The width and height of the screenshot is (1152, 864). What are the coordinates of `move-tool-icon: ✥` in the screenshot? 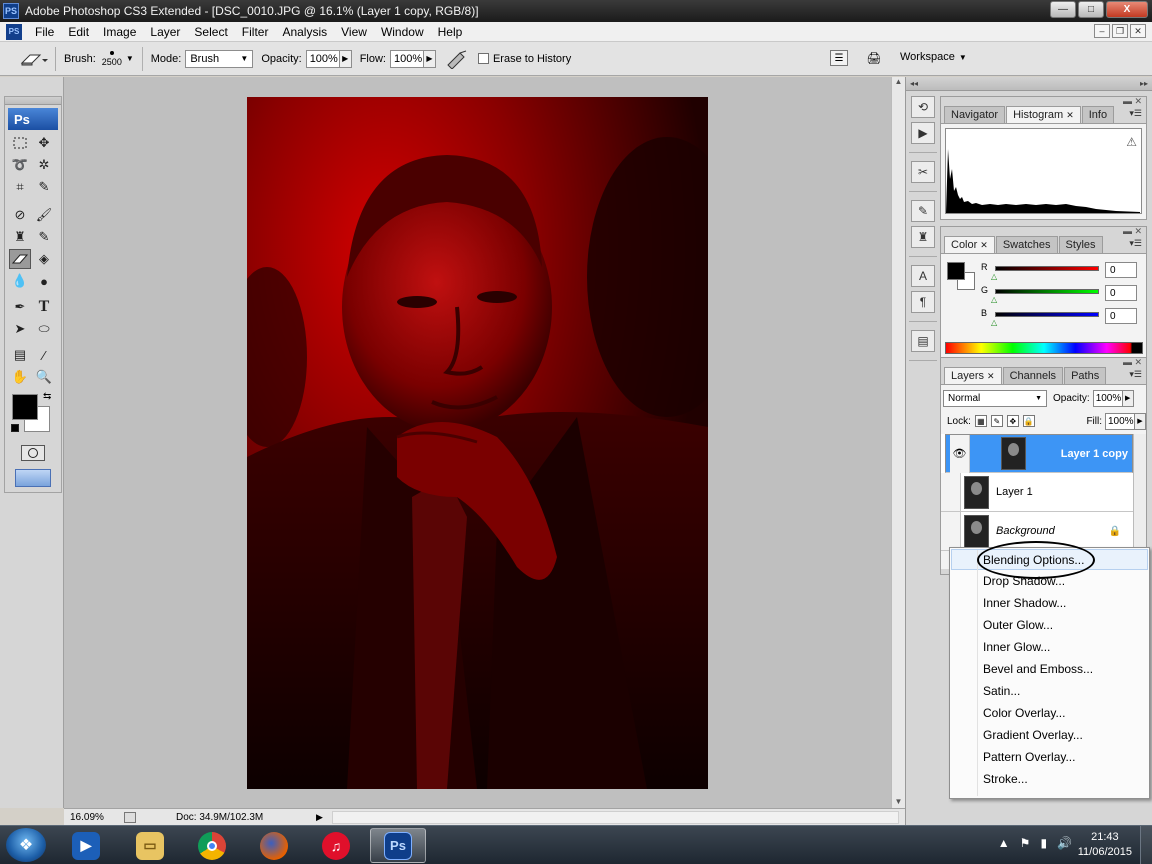 It's located at (44, 143).